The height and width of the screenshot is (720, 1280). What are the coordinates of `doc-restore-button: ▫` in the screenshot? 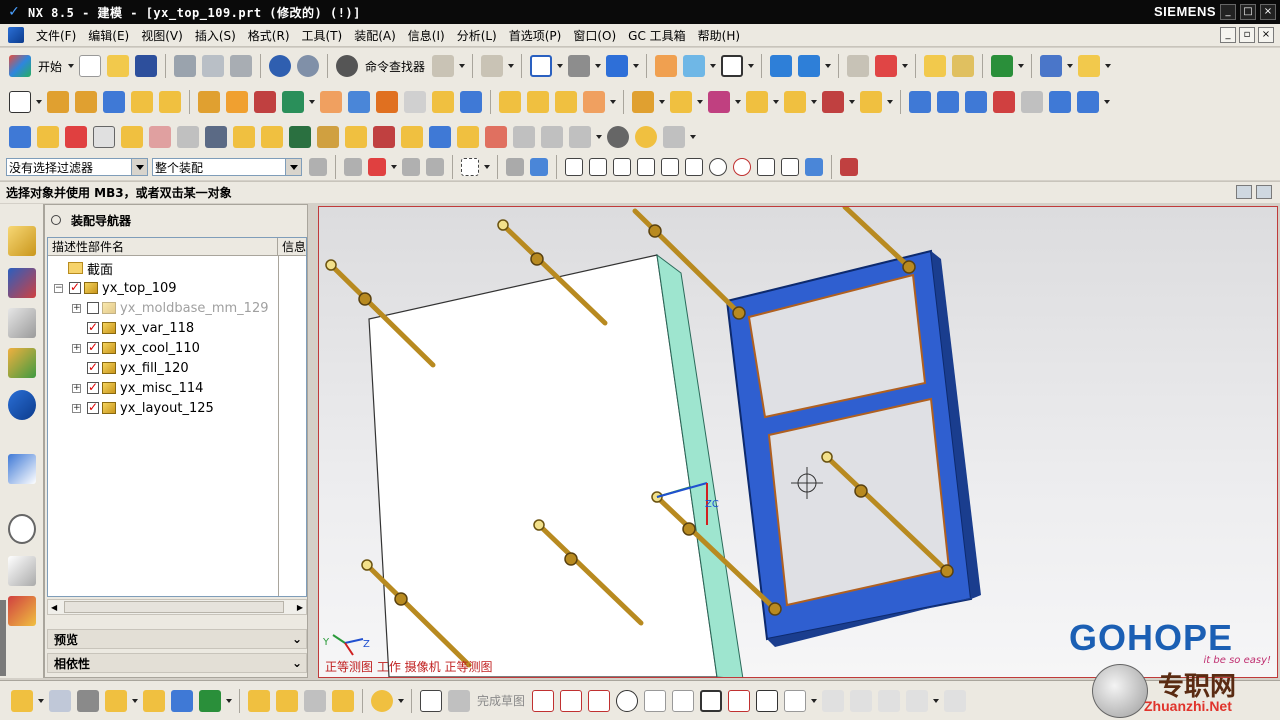 It's located at (1247, 35).